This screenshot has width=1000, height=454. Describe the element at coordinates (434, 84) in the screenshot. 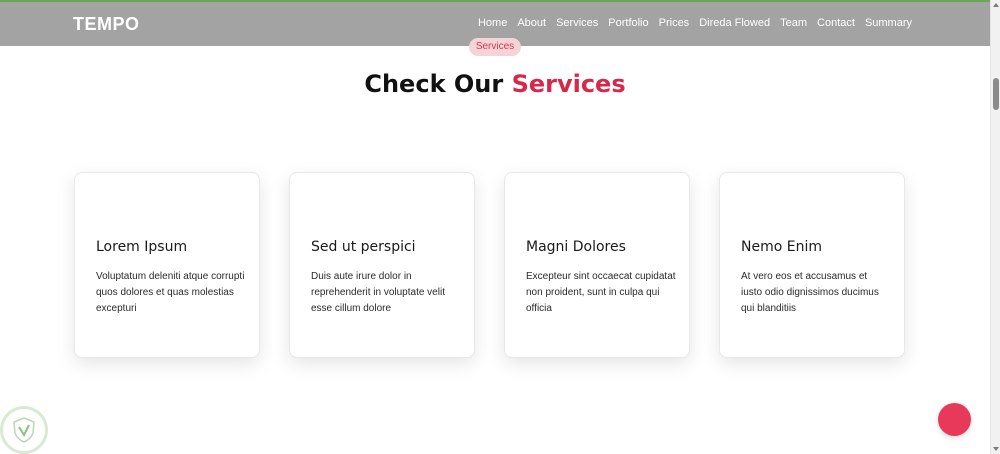

I see `section-title-main: Check Our` at that location.